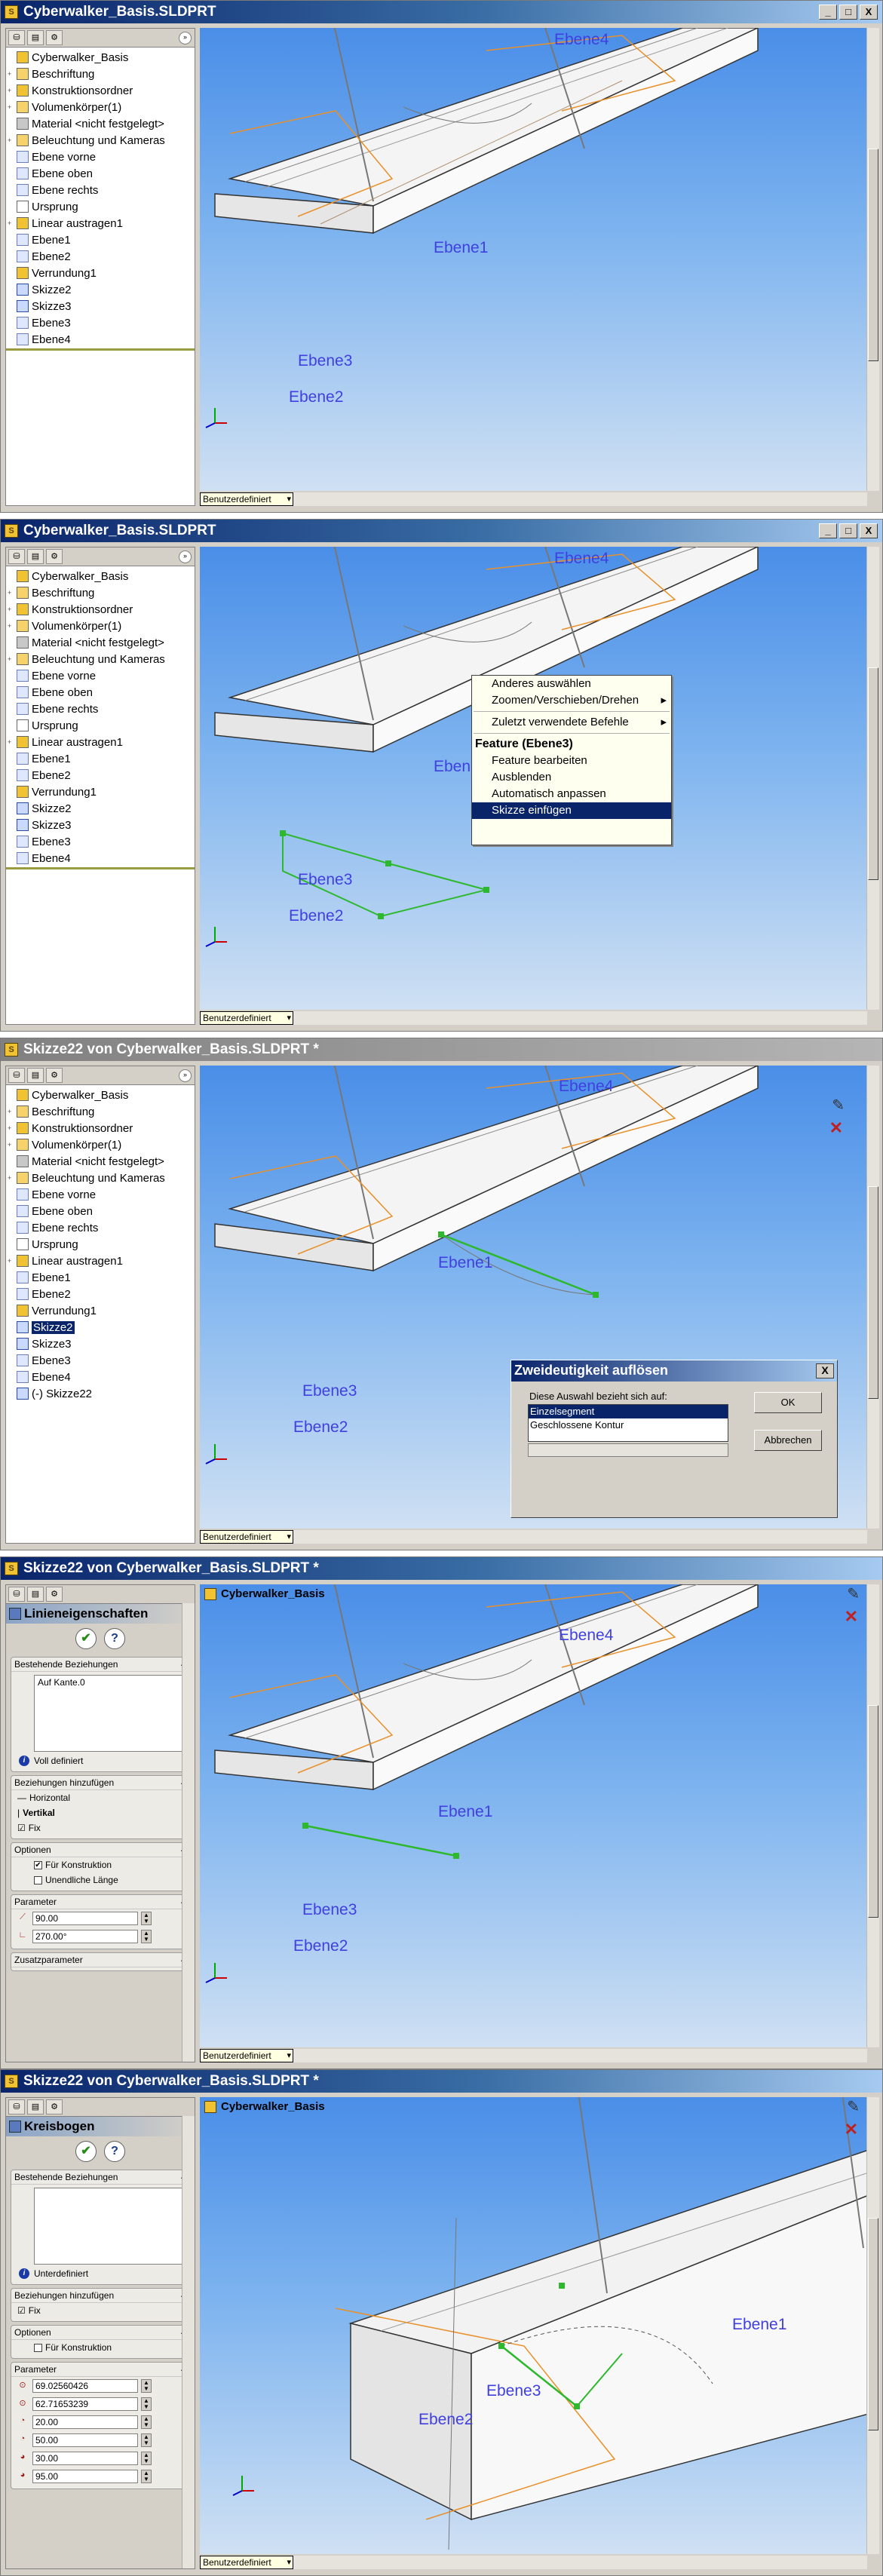 The height and width of the screenshot is (2576, 883). I want to click on length-input, so click(85, 1918).